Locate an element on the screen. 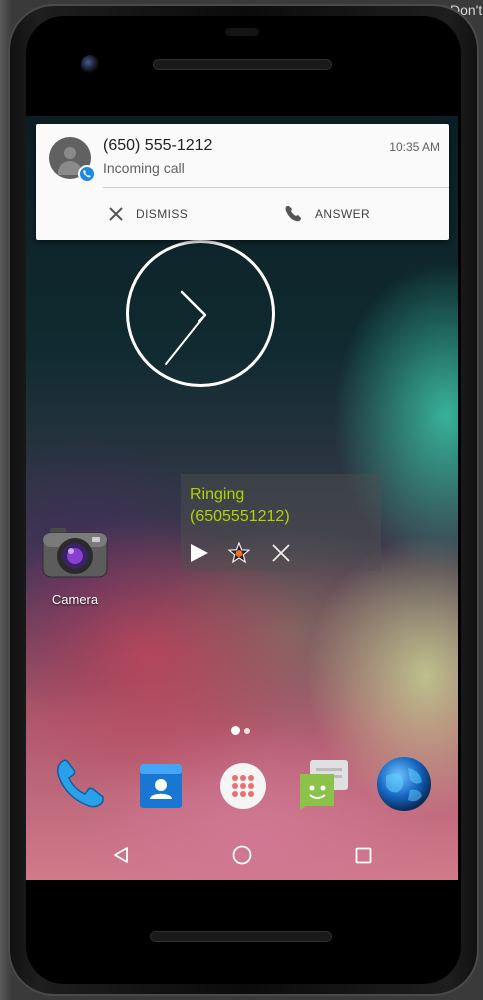  dismiss-button: DISMISS is located at coordinates (148, 214).